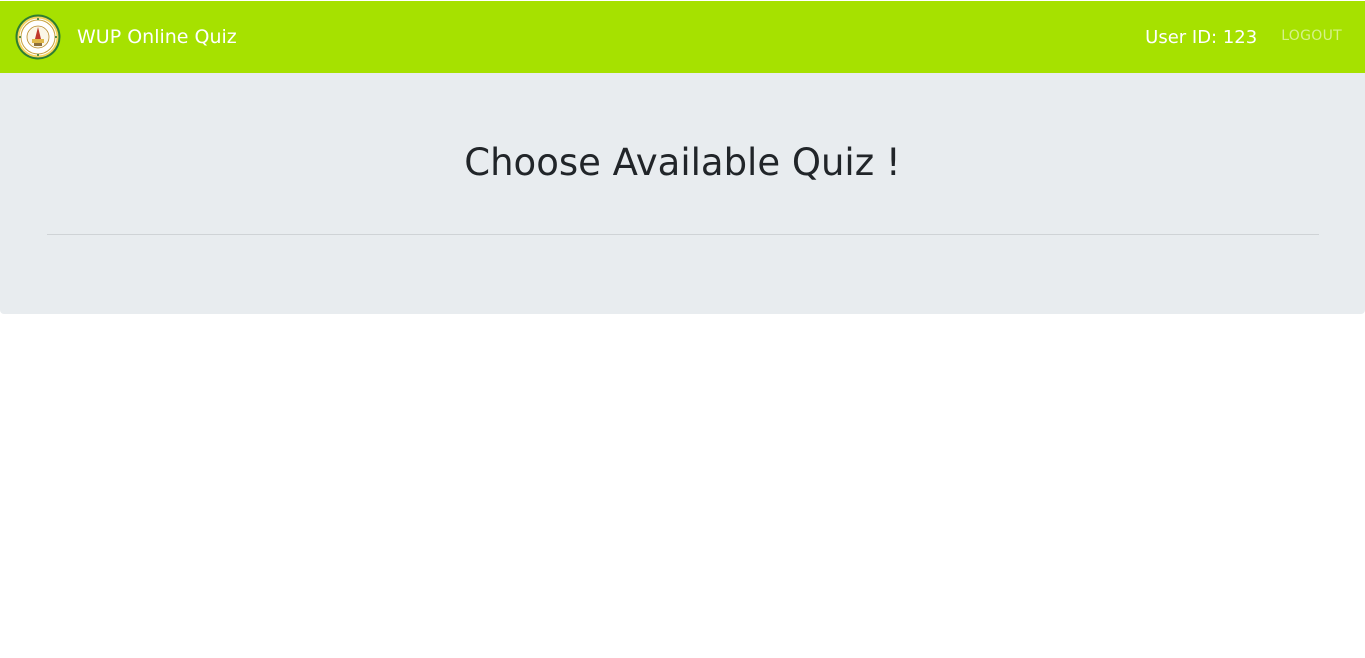 This screenshot has height=658, width=1365. Describe the element at coordinates (1201, 37) in the screenshot. I see `user-id-label: User ID: 123` at that location.